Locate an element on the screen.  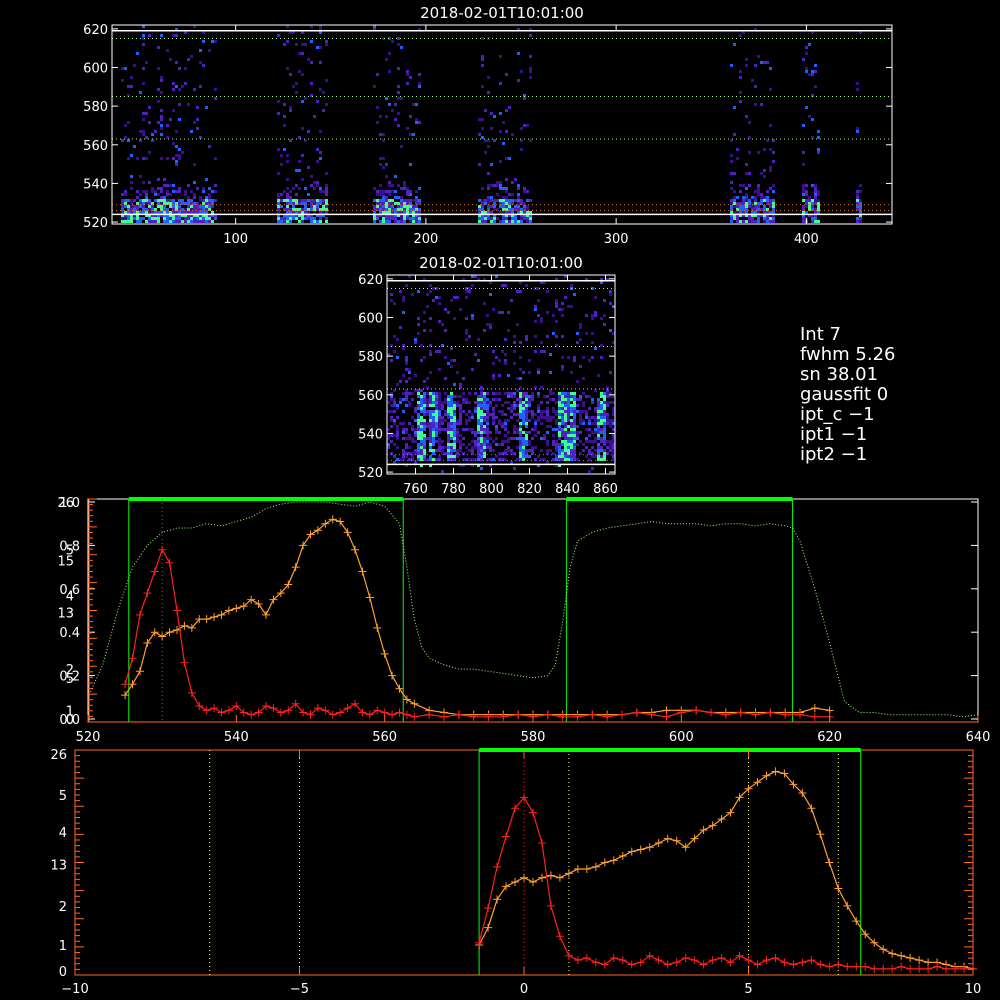
y-tick-label: 0.4 is located at coordinates (69, 633).